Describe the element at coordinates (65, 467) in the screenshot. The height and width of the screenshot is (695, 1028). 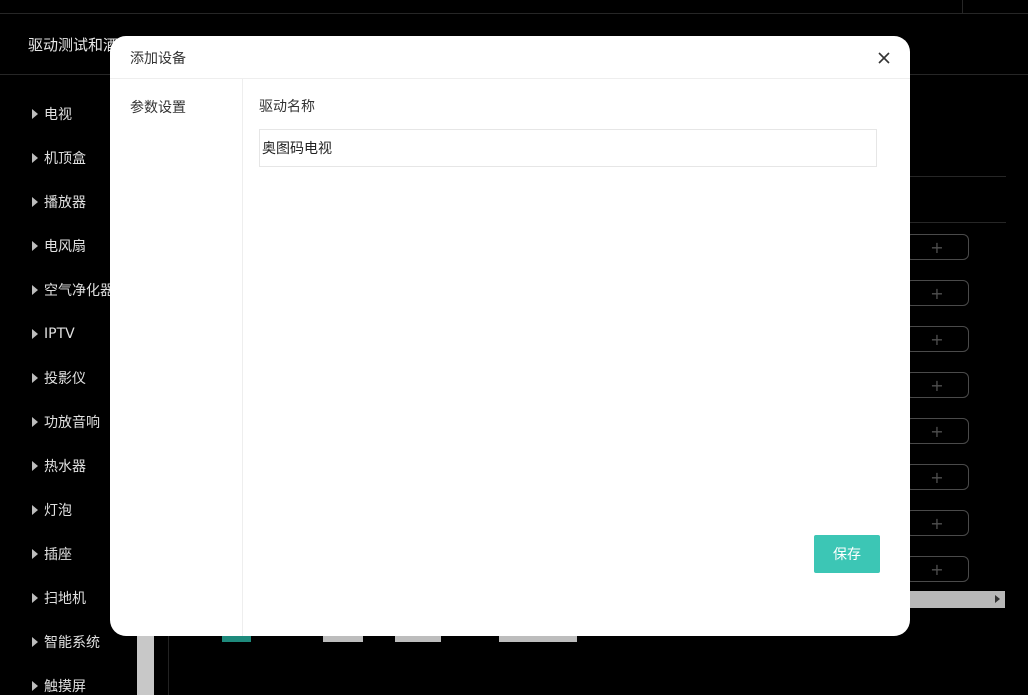
I see `sidebar-item-label: 热水器` at that location.